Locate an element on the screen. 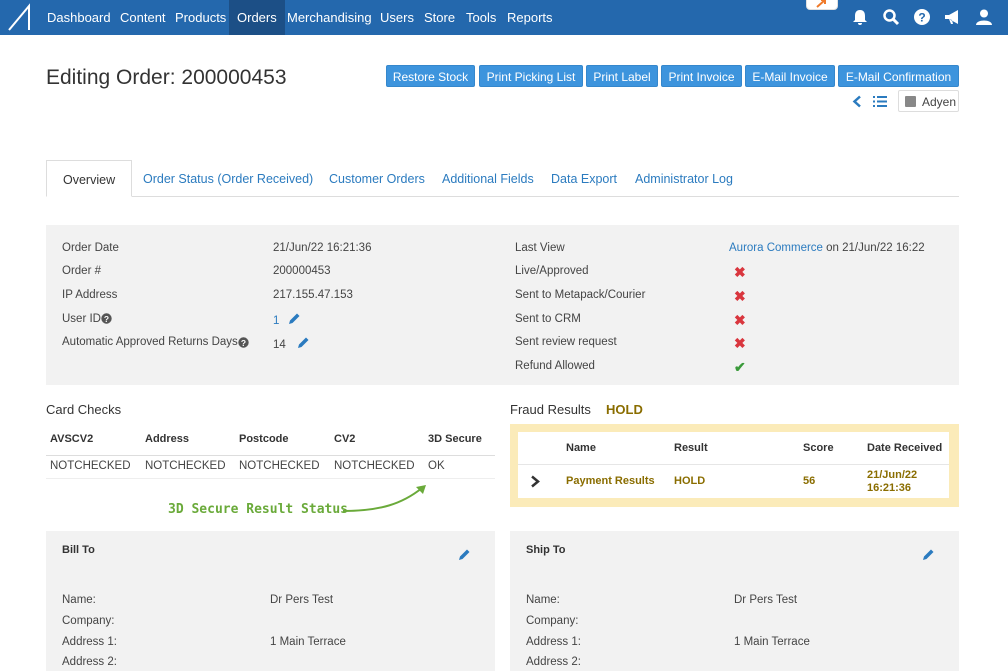 This screenshot has width=1008, height=671. cc-value-3dsecure: OK is located at coordinates (436, 466).